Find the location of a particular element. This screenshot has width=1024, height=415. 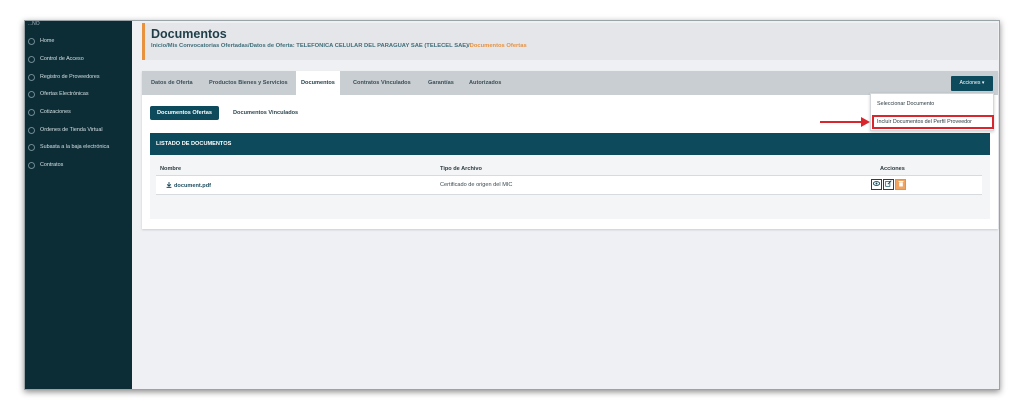

column-header-nombre: Nombre is located at coordinates (171, 169).